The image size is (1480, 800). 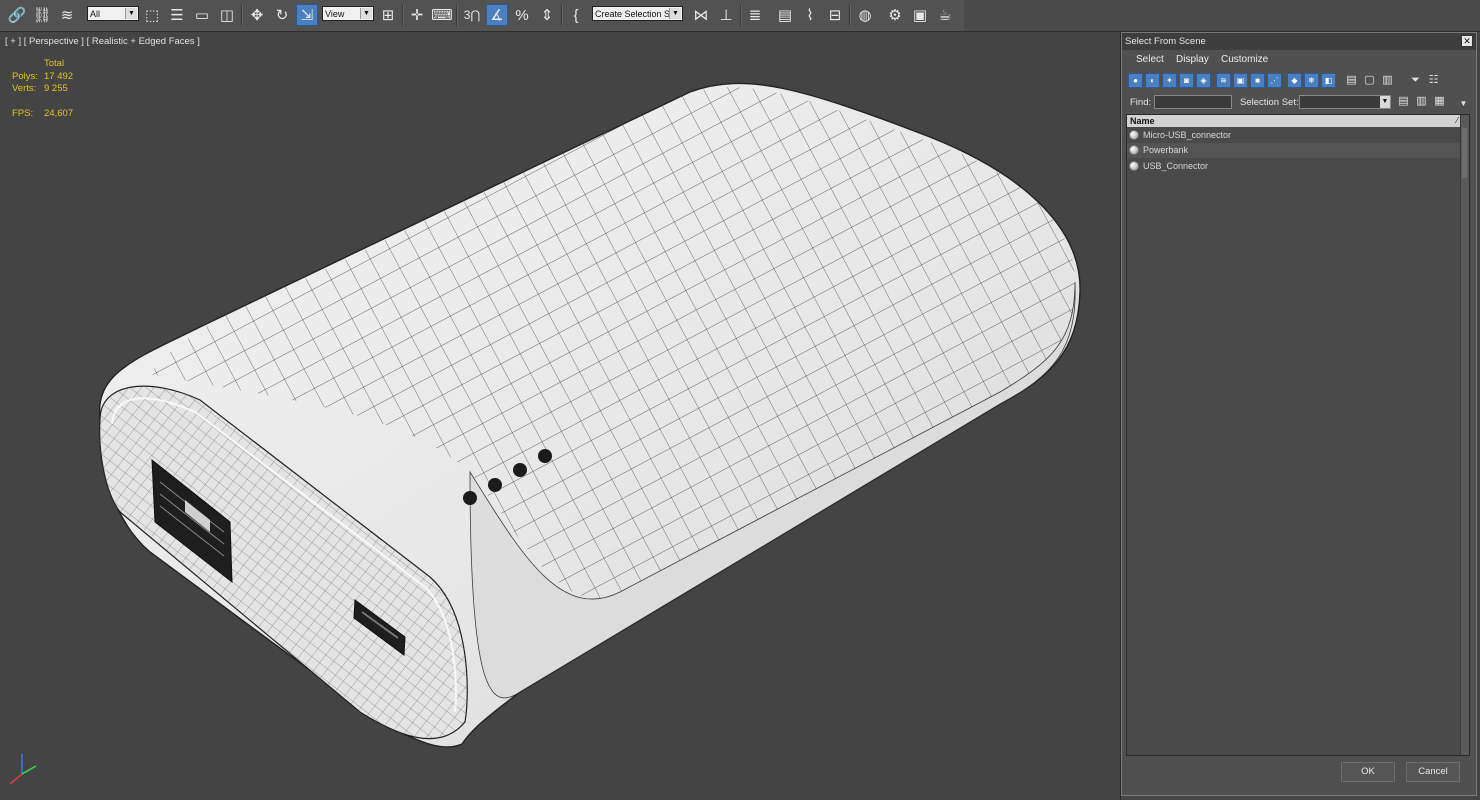 I want to click on selection-set-dropdown: ▼, so click(x=1345, y=102).